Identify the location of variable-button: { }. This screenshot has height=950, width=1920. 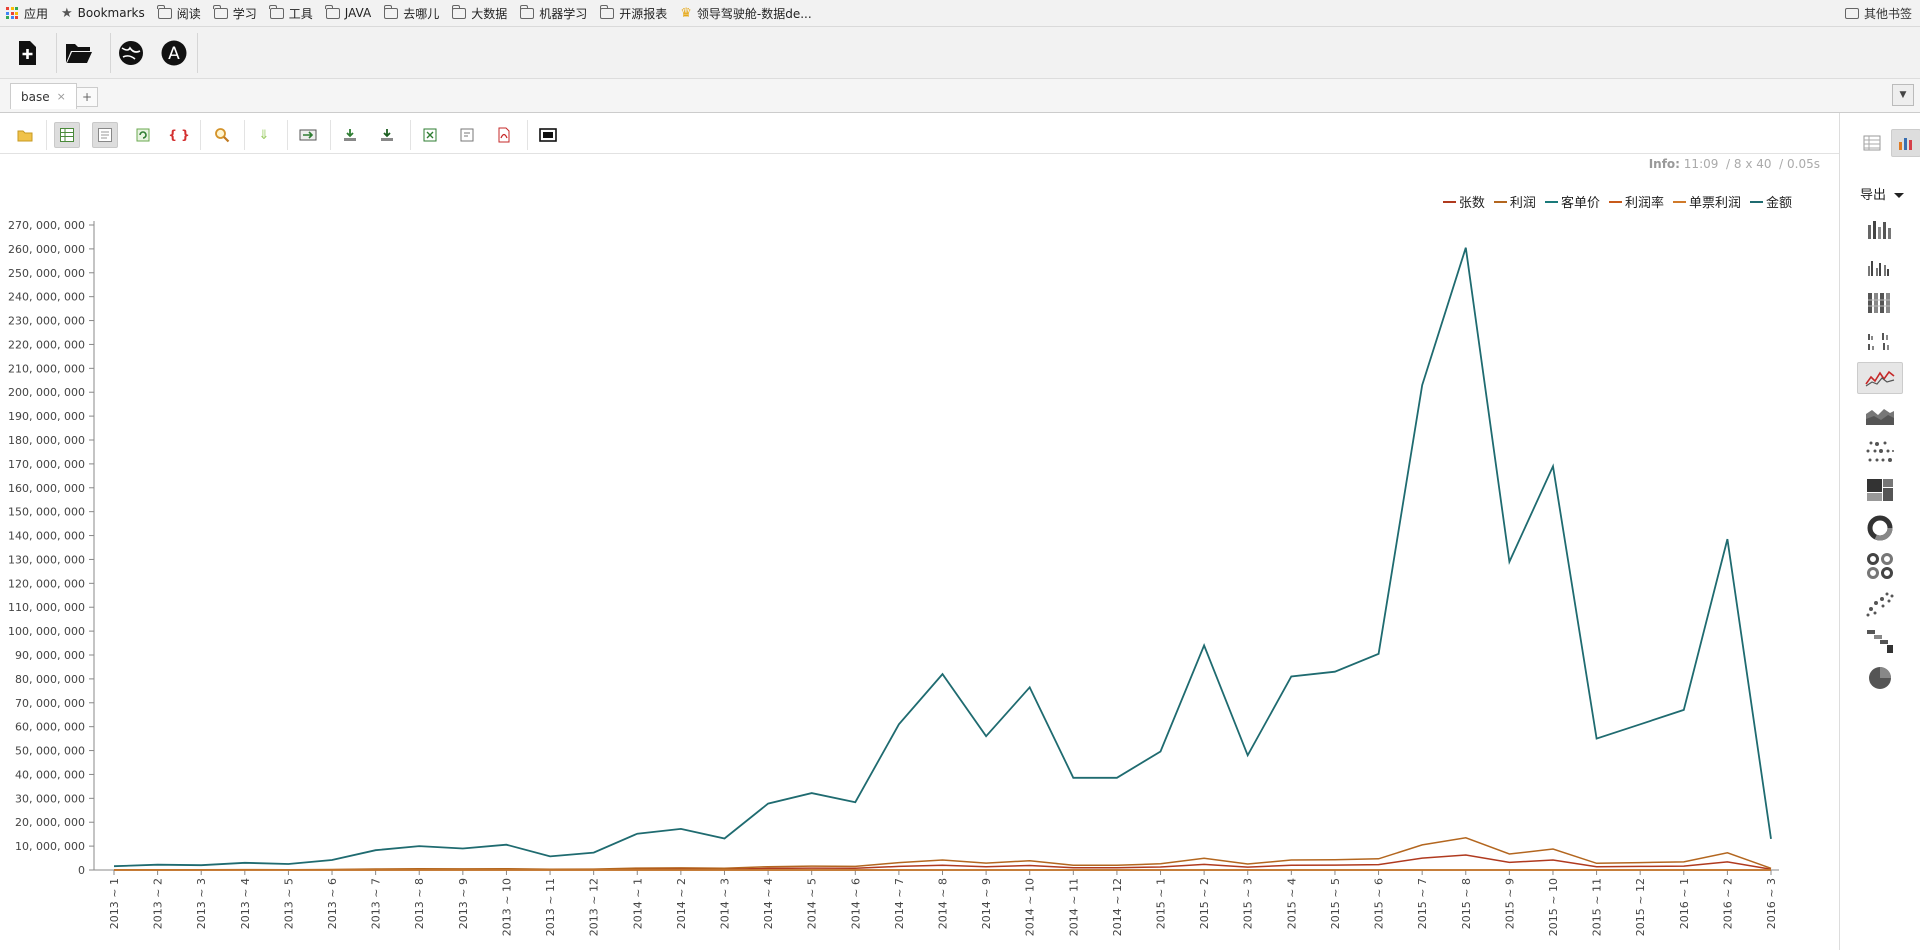
(179, 135).